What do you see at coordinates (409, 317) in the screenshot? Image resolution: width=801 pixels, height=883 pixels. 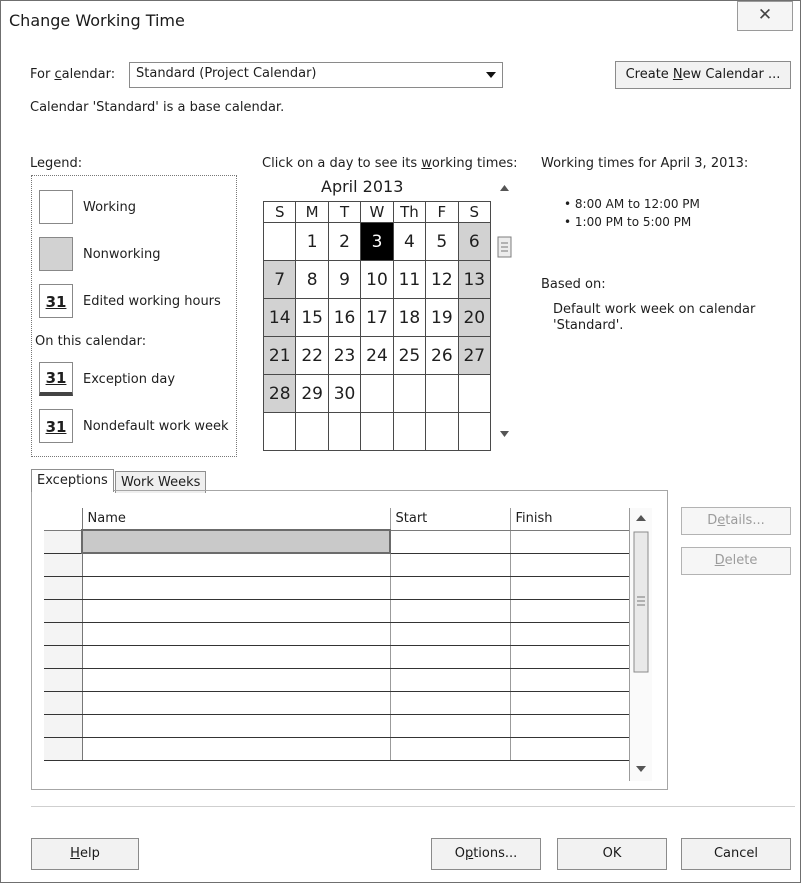 I see `calendar-day: 18` at bounding box center [409, 317].